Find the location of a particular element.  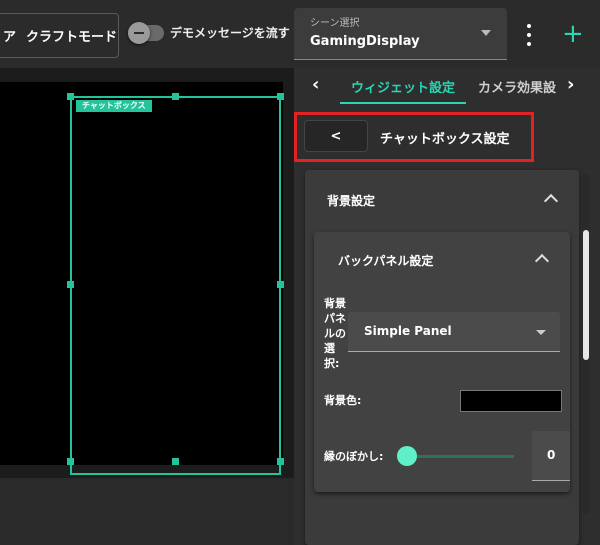

panel-select-label: 背景パネルの選択: is located at coordinates (335, 333).